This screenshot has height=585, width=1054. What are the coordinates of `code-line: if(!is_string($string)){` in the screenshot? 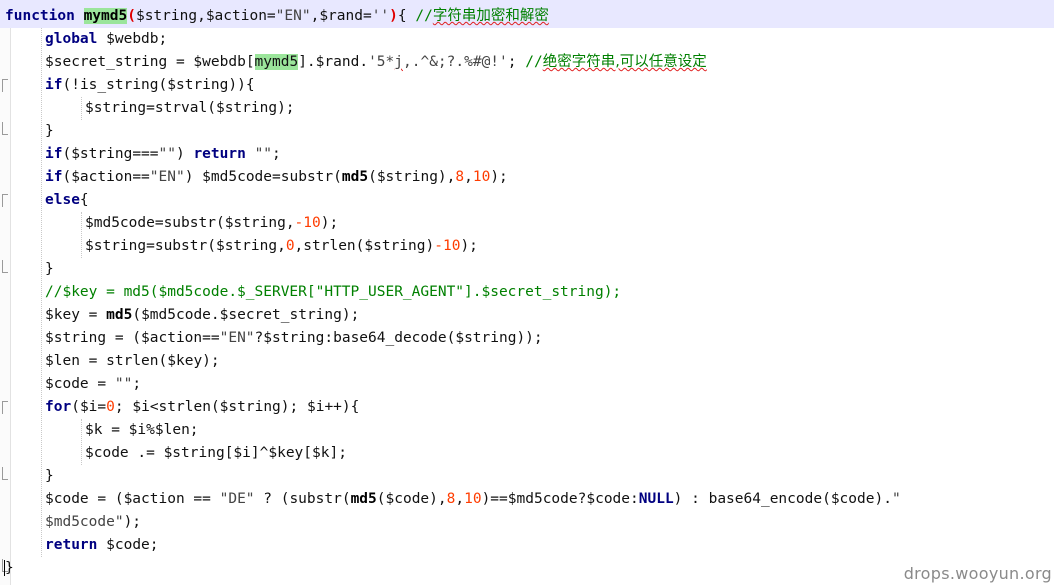 It's located at (527, 85).